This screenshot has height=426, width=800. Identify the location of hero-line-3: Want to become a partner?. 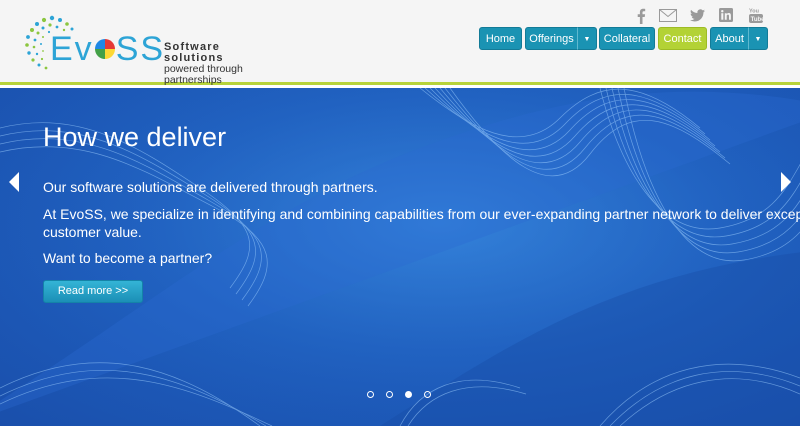
(128, 258).